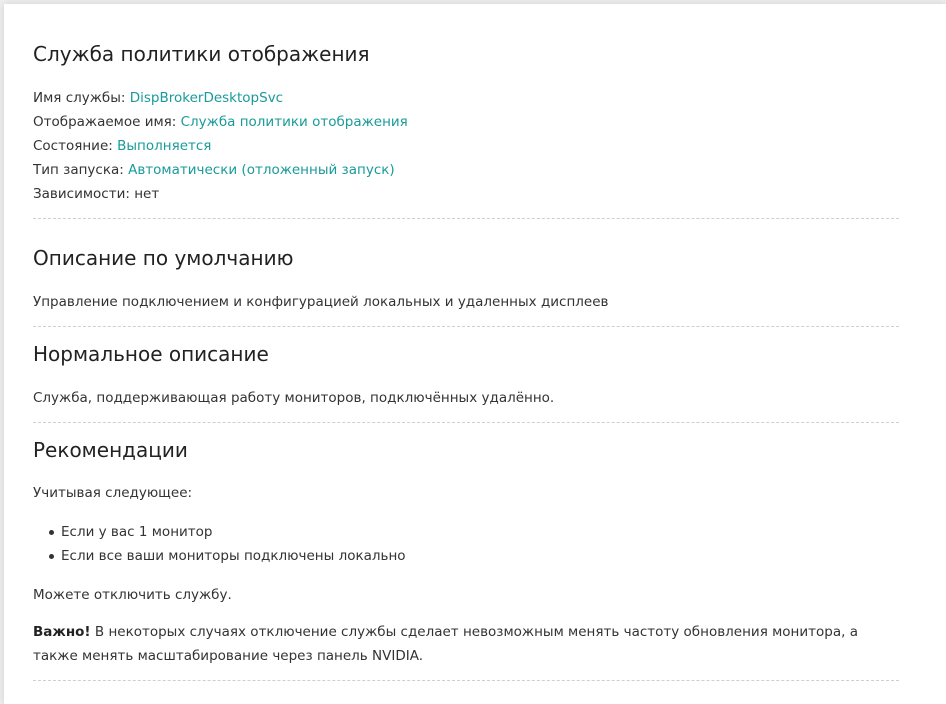 The image size is (946, 704). I want to click on field-service-name: Имя службы: DispBrokerDesktopSvc, so click(158, 98).